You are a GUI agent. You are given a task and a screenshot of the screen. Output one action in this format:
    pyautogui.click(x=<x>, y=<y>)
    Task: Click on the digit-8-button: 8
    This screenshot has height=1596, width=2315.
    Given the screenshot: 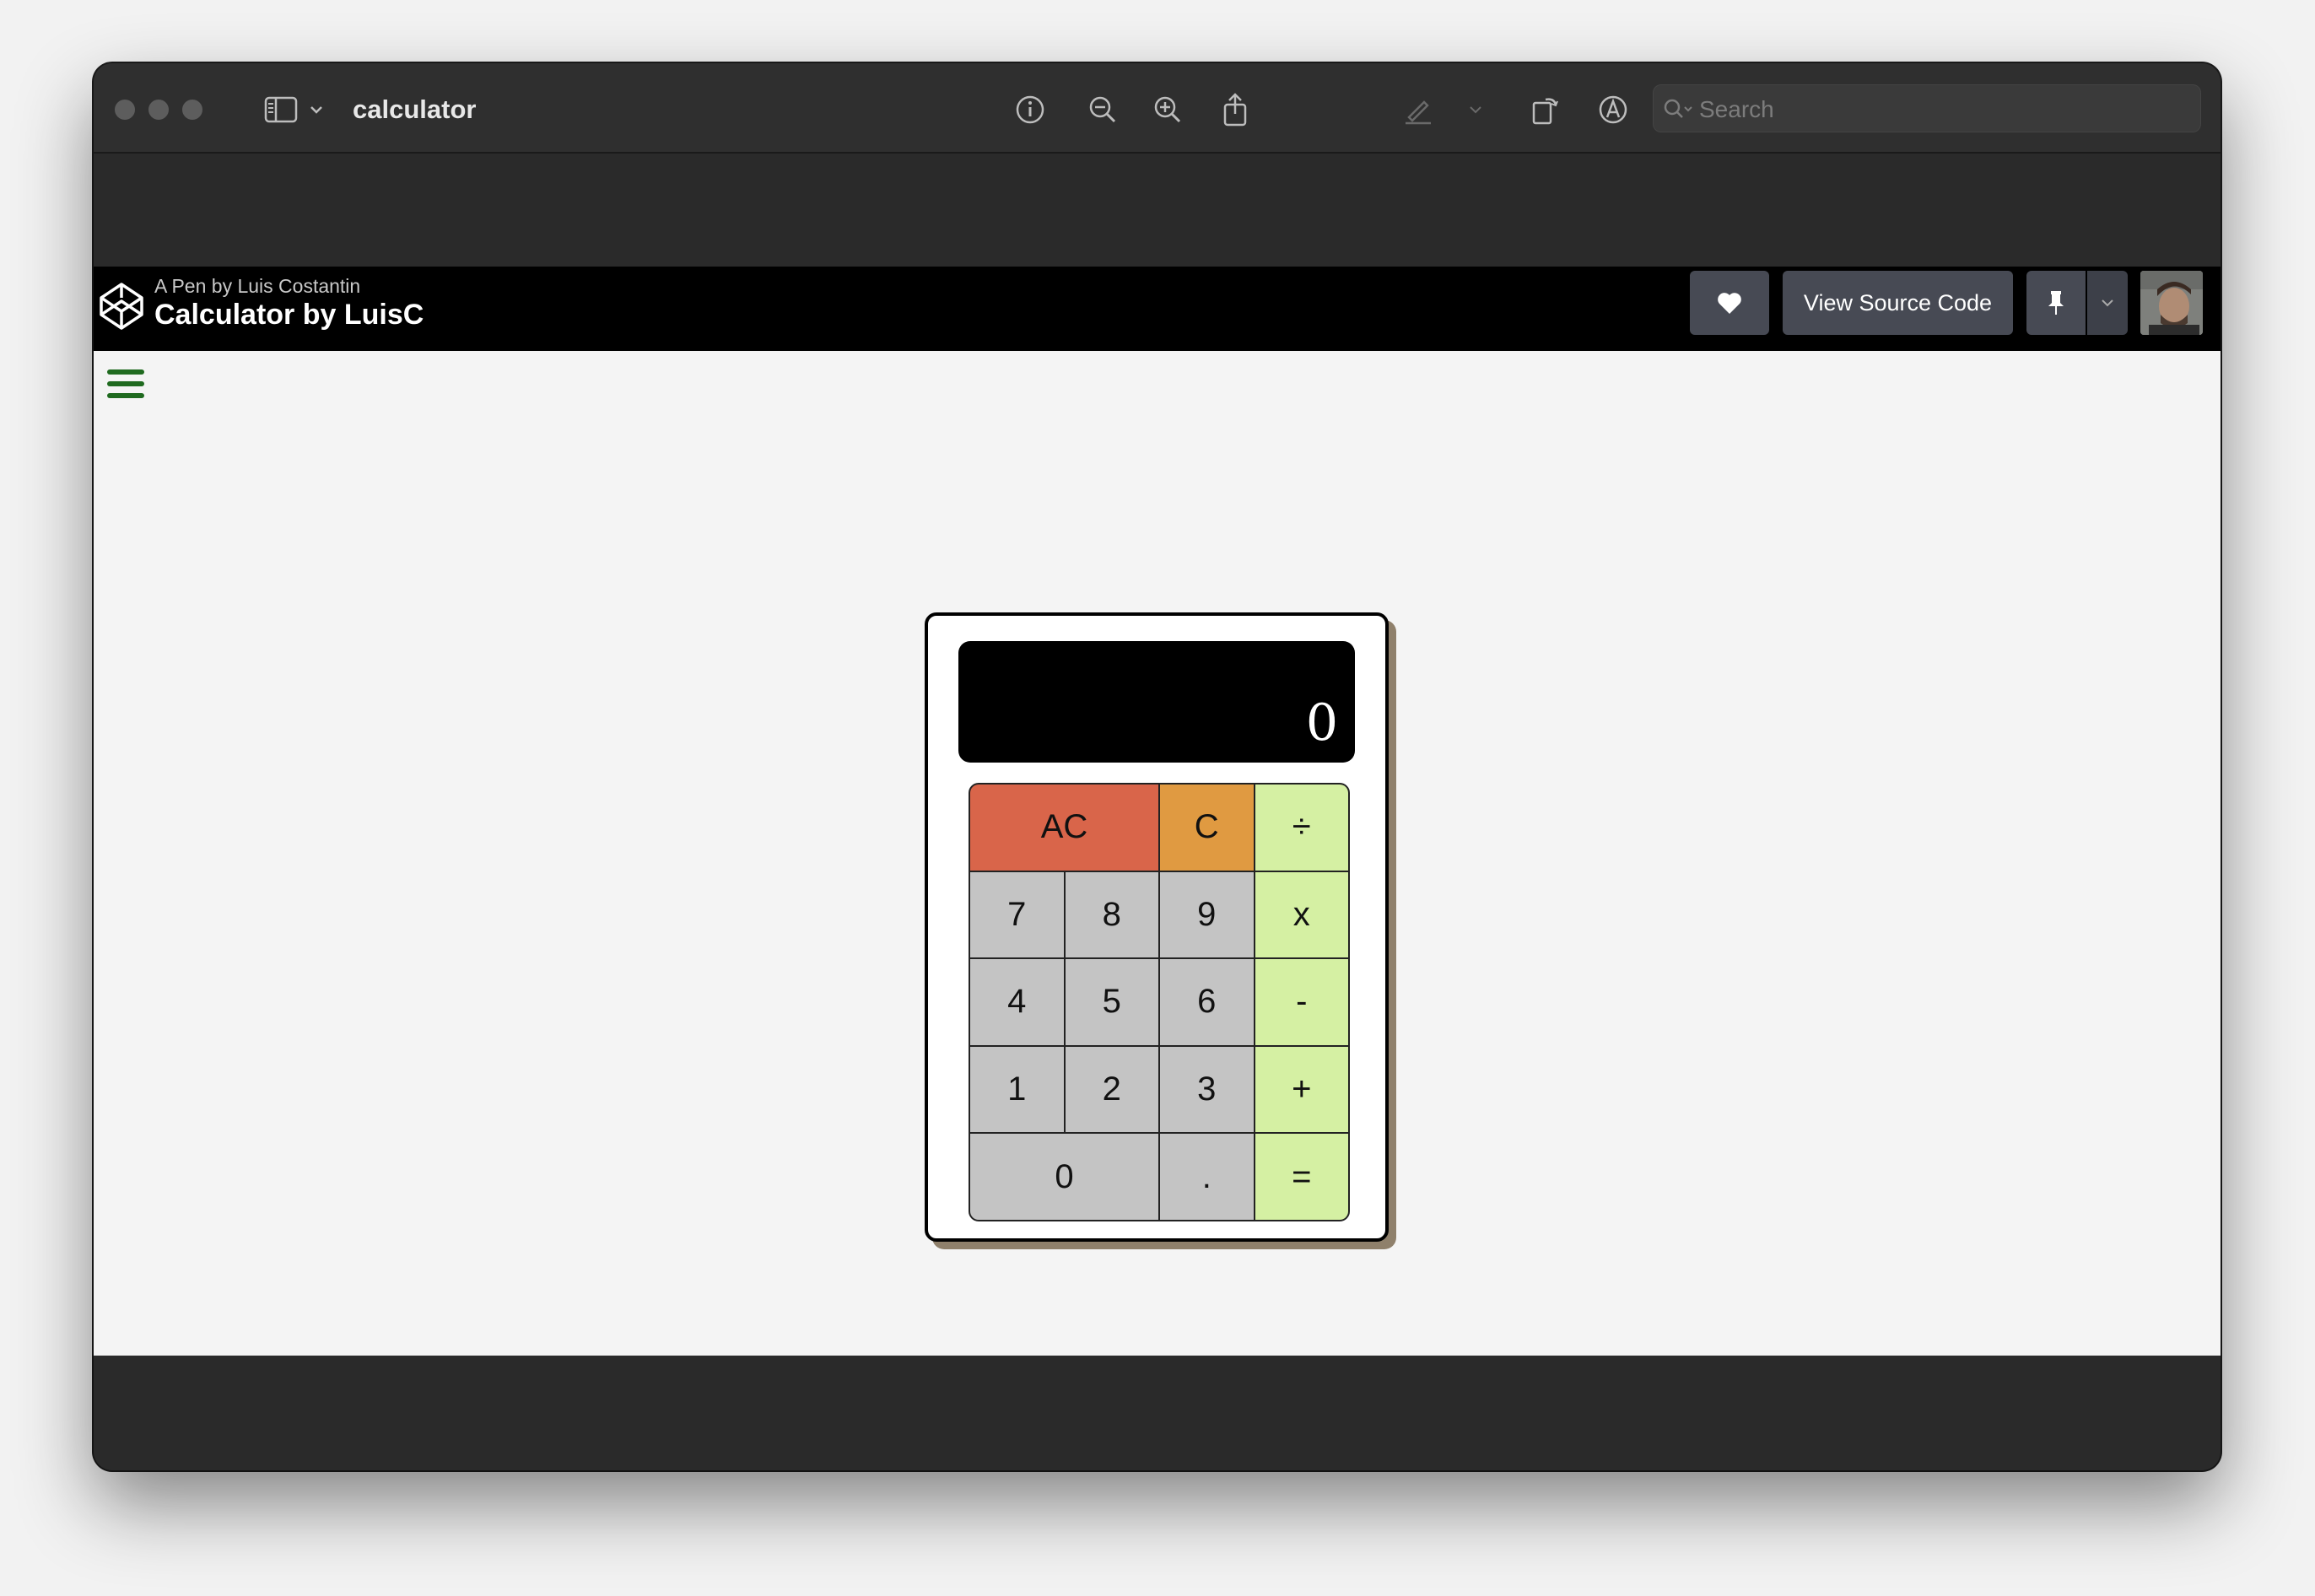 What is the action you would take?
    pyautogui.click(x=1112, y=914)
    